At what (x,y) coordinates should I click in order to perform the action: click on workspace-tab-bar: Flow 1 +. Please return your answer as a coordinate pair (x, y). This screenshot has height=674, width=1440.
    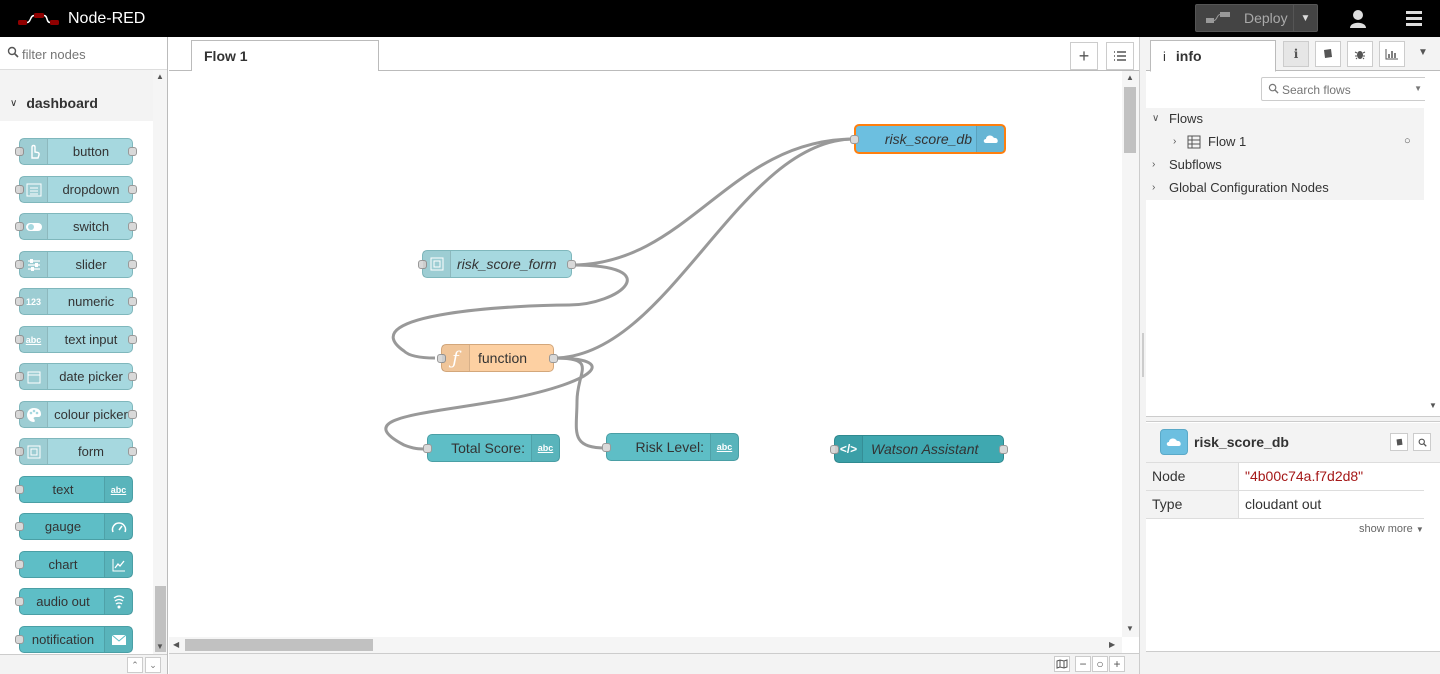
    Looking at the image, I should click on (654, 54).